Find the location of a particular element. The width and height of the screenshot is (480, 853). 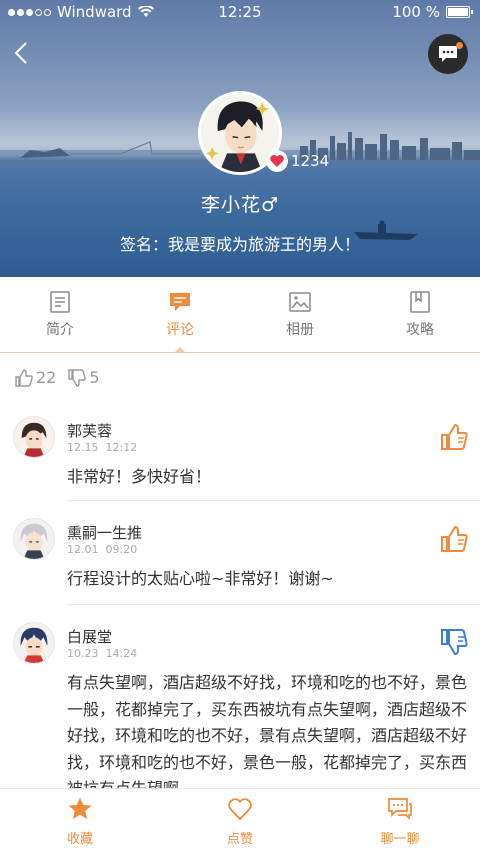

book-icon is located at coordinates (420, 301).